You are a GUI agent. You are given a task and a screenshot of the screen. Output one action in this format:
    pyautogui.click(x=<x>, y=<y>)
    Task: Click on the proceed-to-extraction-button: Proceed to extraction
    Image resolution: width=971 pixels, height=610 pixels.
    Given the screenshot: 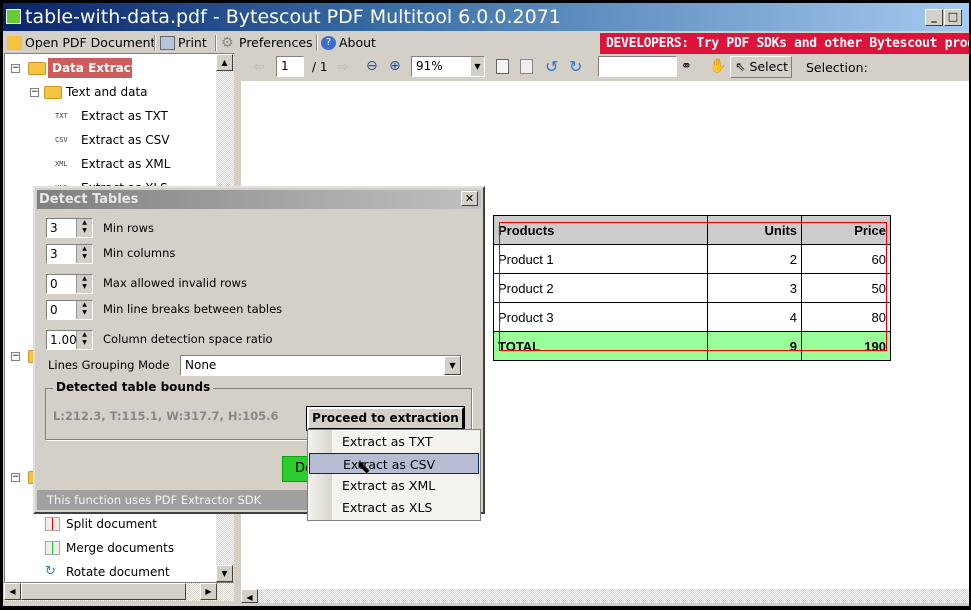 What is the action you would take?
    pyautogui.click(x=385, y=418)
    